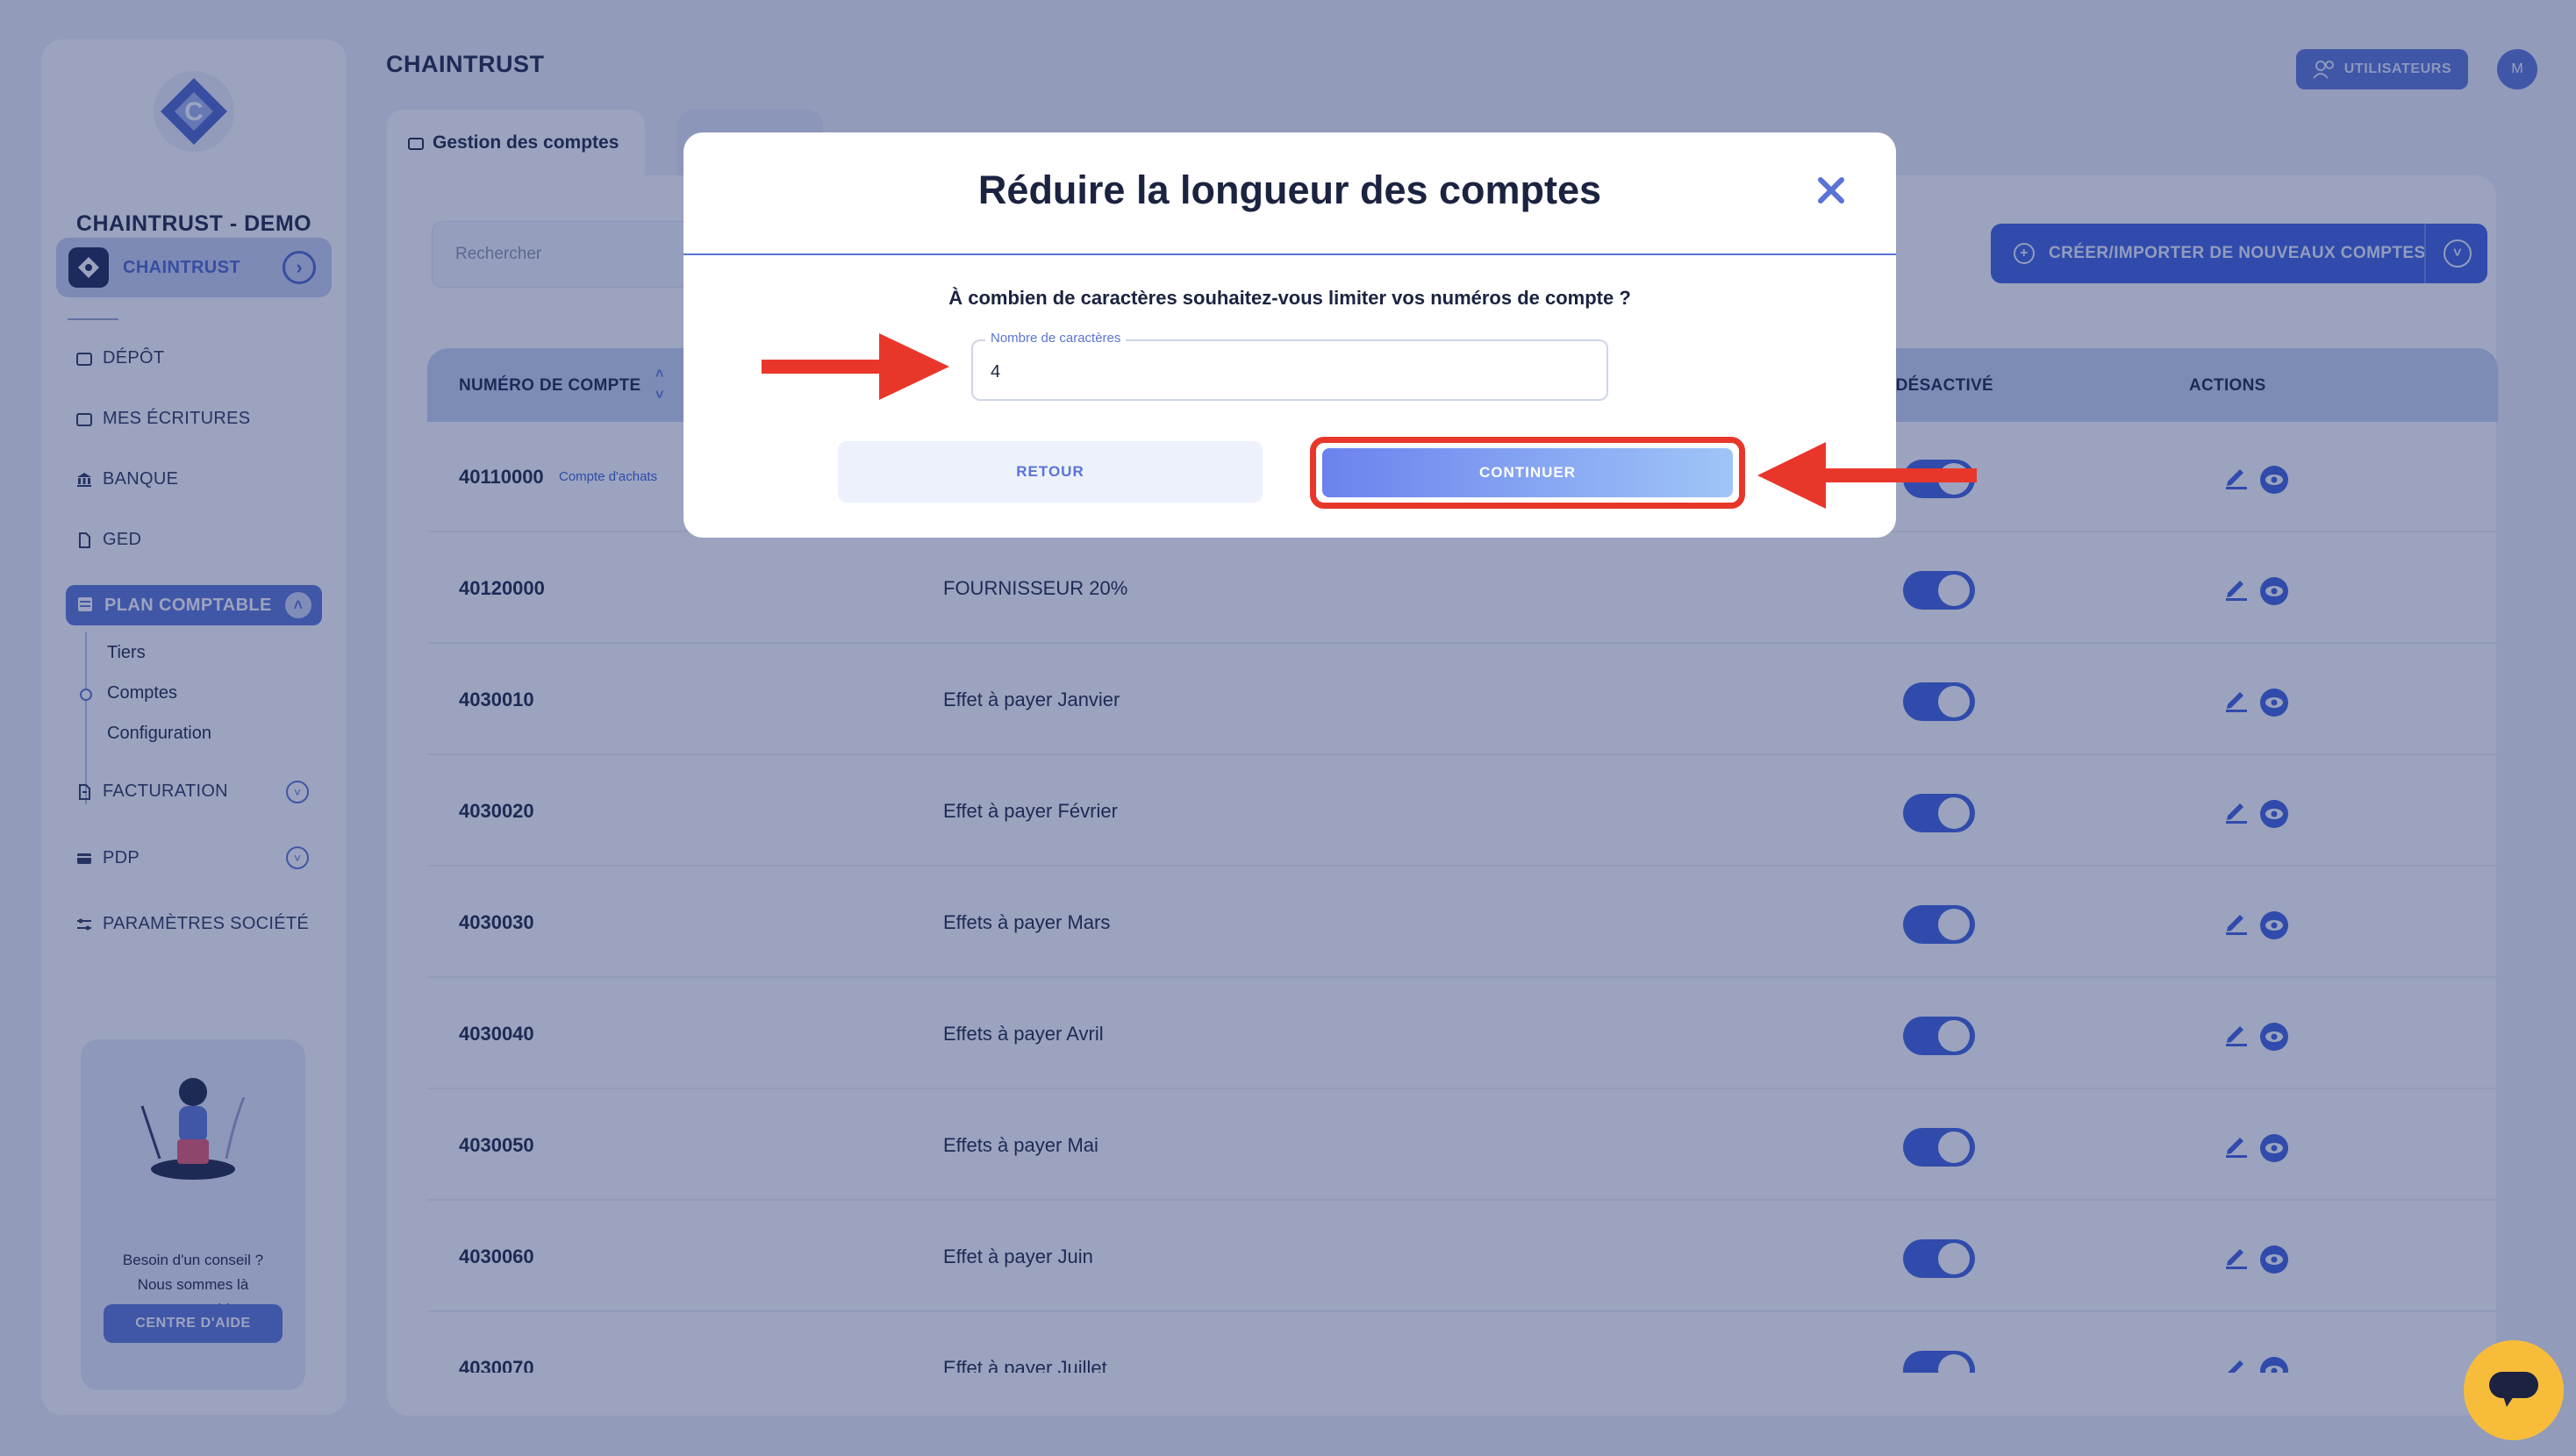 The height and width of the screenshot is (1456, 2576). Describe the element at coordinates (1289, 366) in the screenshot. I see `character-count-field: Nombre de caractères 4` at that location.